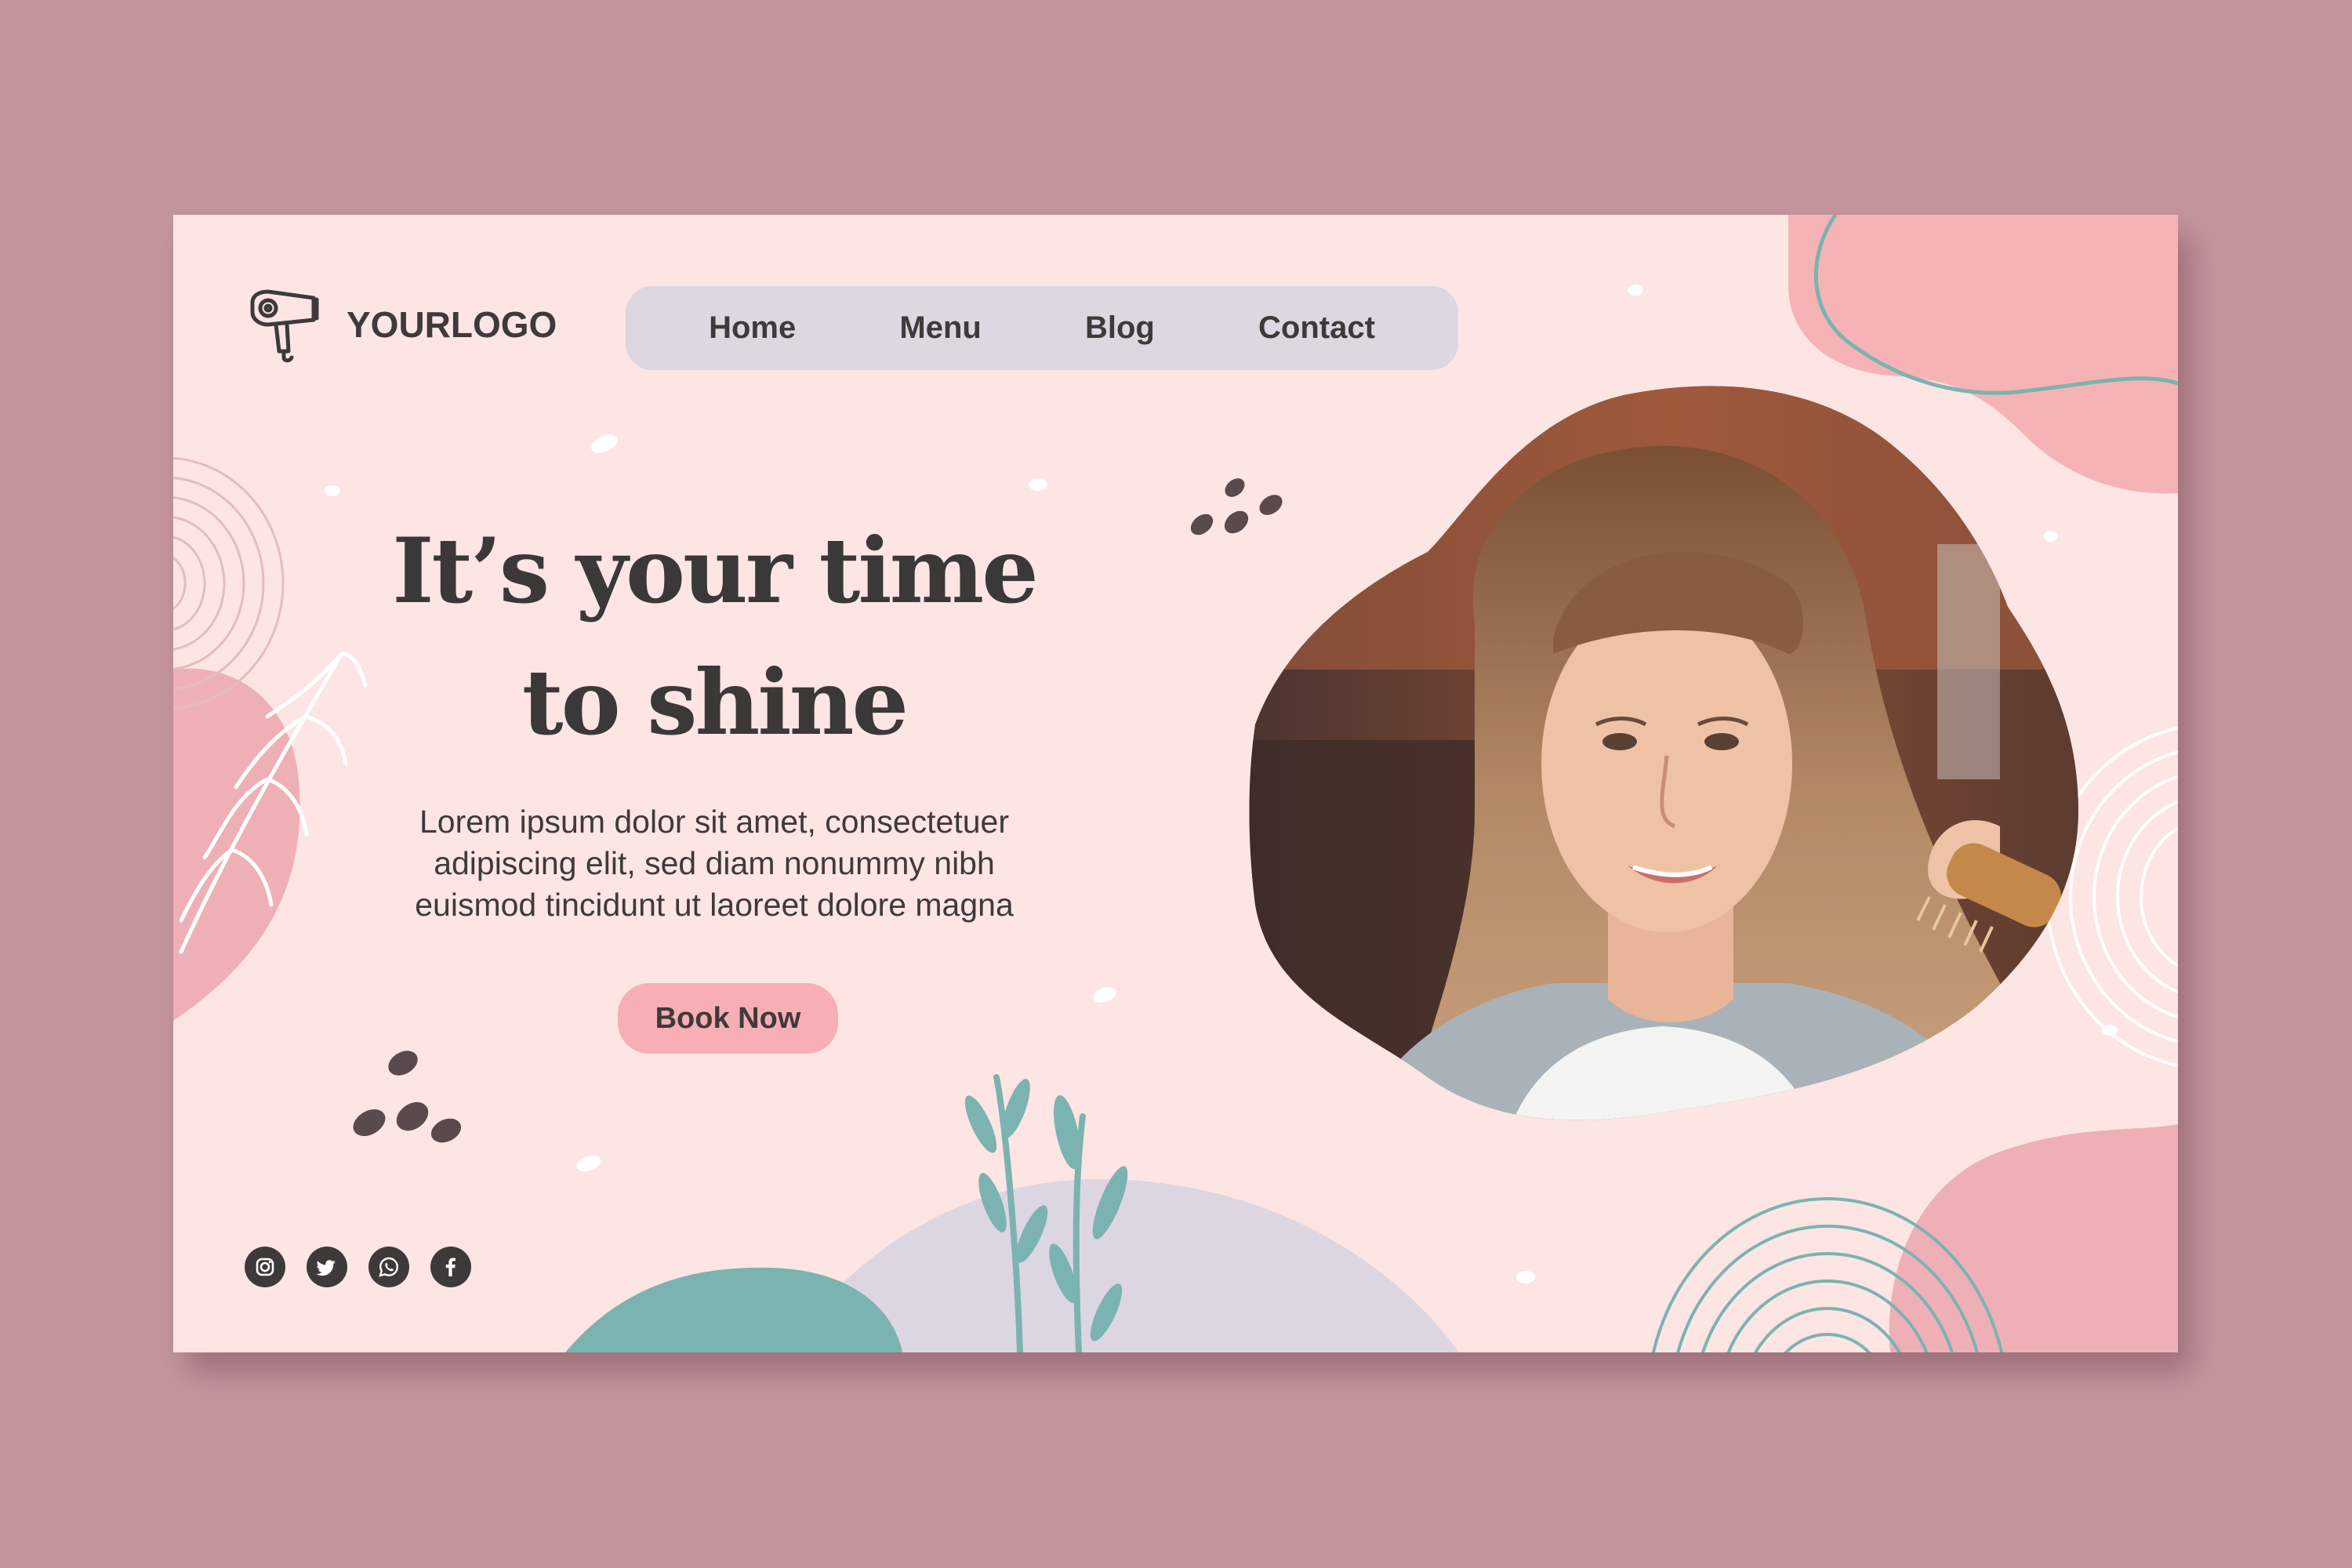  What do you see at coordinates (714, 822) in the screenshot?
I see `hero-body-line-1: Lorem ipsum dolor sit amet, consectetuer` at bounding box center [714, 822].